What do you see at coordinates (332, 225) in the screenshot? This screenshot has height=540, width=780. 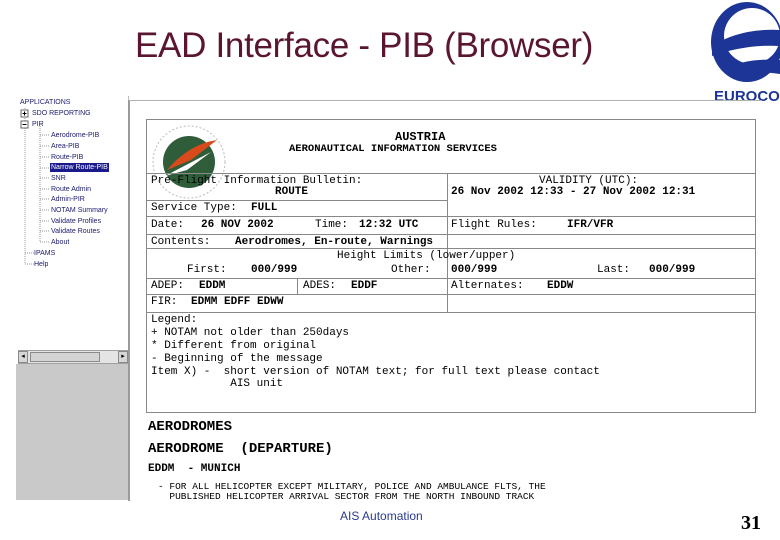 I see `time-label: Time:` at bounding box center [332, 225].